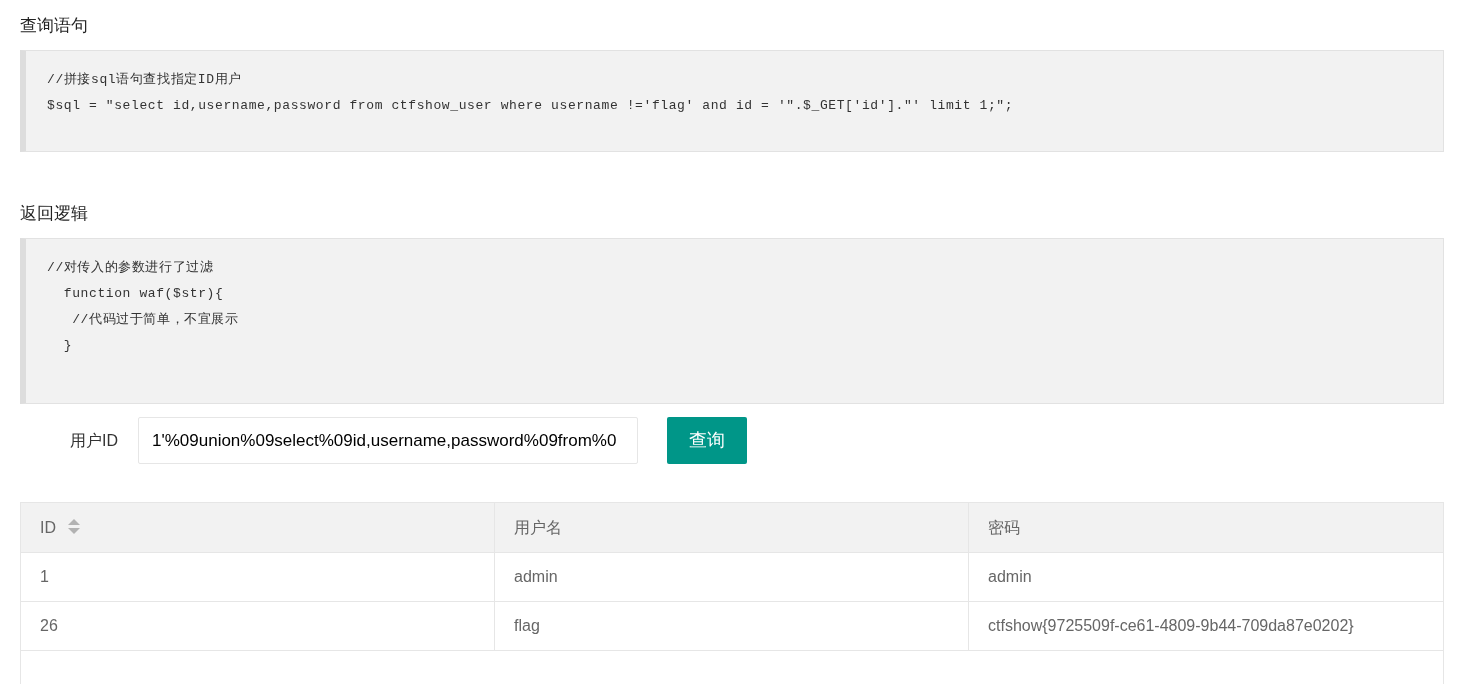 The image size is (1466, 684). I want to click on code-line: //对传入的参数进行了过滤, so click(130, 268).